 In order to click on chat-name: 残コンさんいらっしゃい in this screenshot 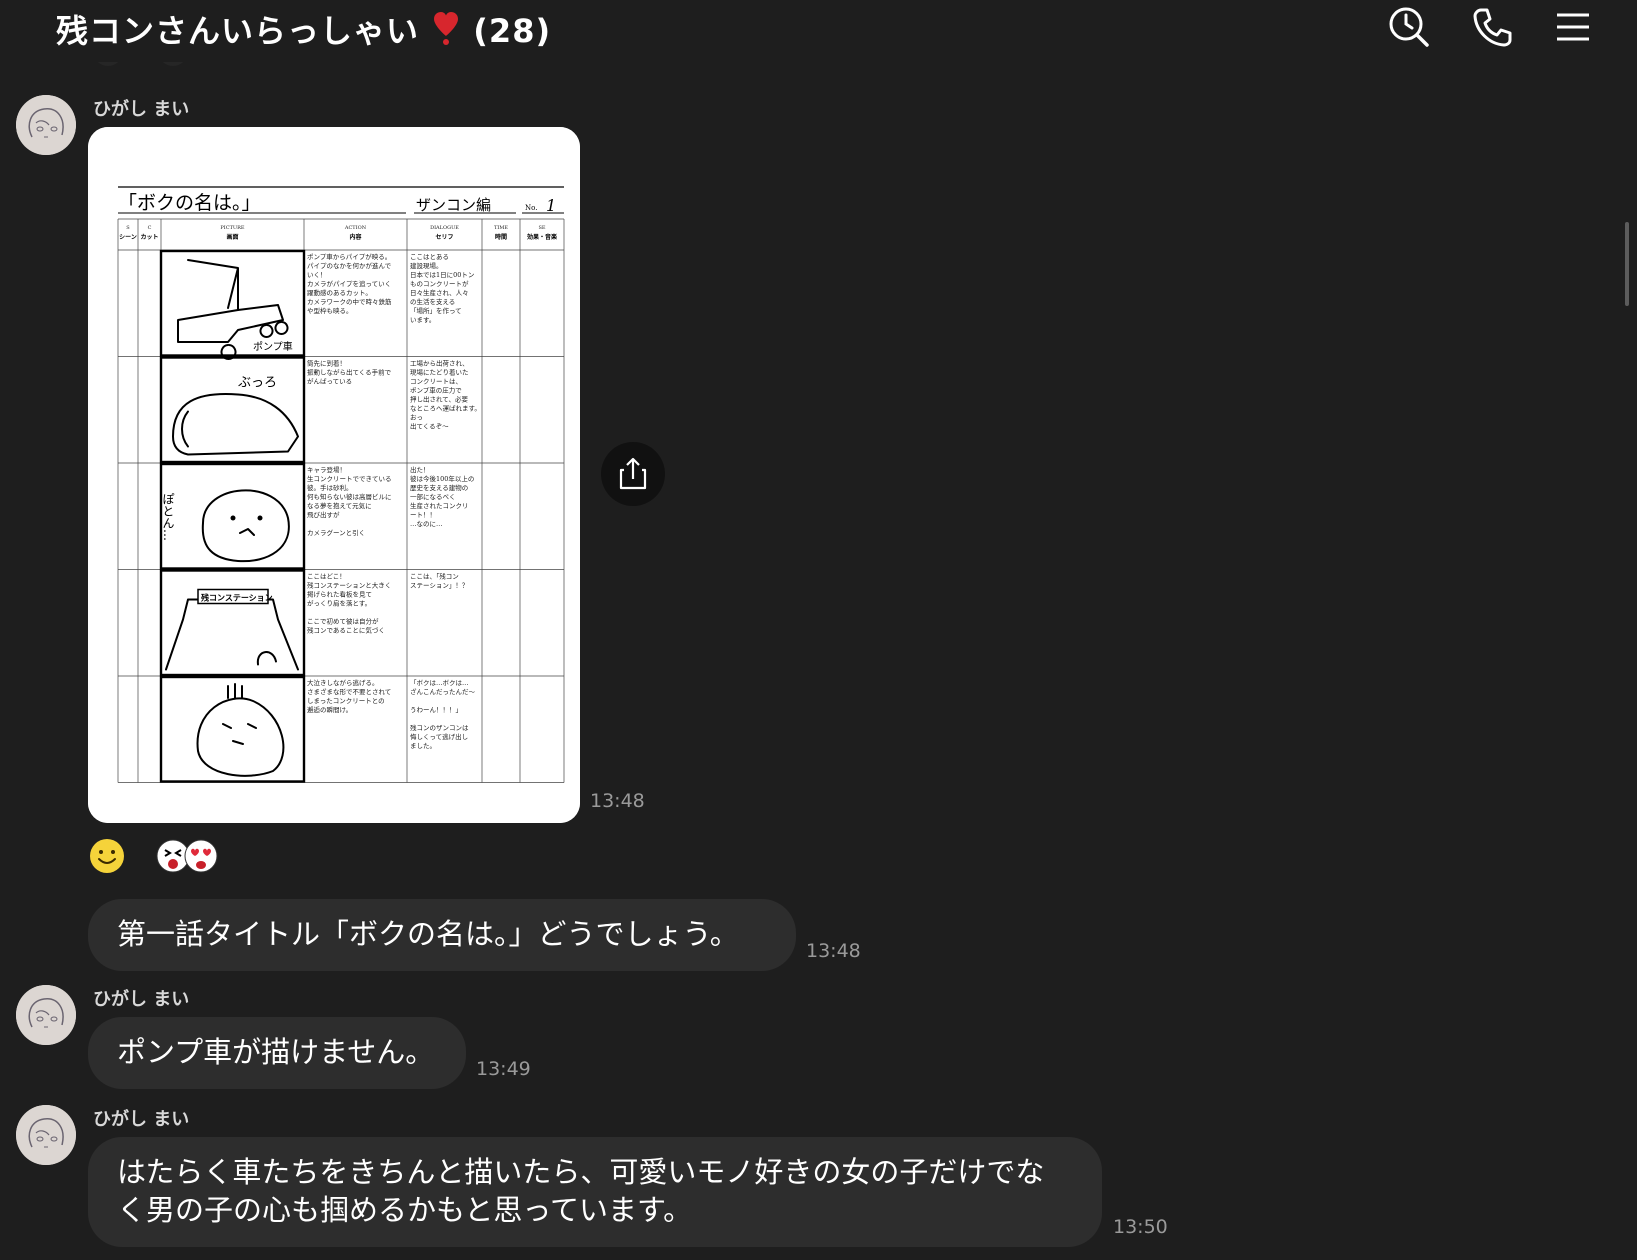, I will do `click(238, 31)`.